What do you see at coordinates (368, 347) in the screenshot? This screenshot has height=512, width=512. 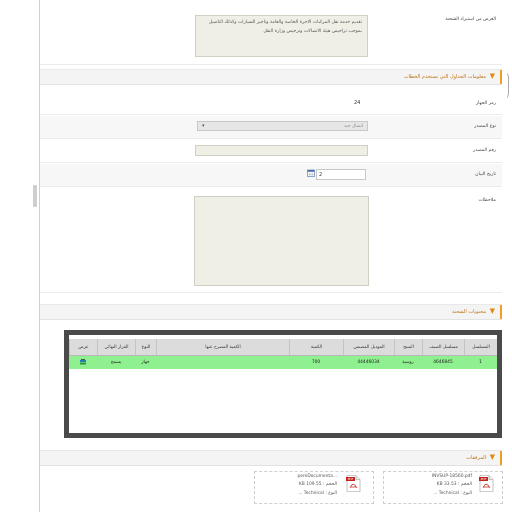 I see `column-header: الموديل المصنعي` at bounding box center [368, 347].